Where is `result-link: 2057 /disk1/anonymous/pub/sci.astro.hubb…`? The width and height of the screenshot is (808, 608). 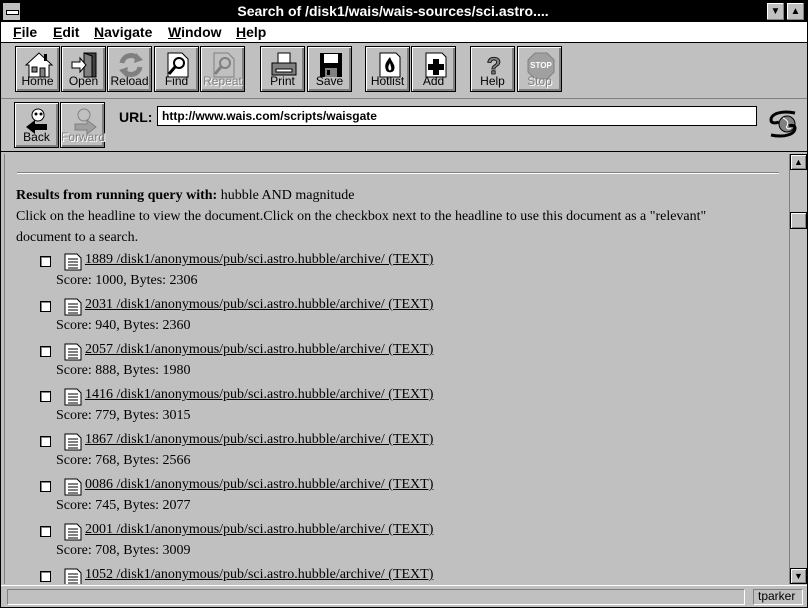 result-link: 2057 /disk1/anonymous/pub/sci.astro.hubb… is located at coordinates (259, 350).